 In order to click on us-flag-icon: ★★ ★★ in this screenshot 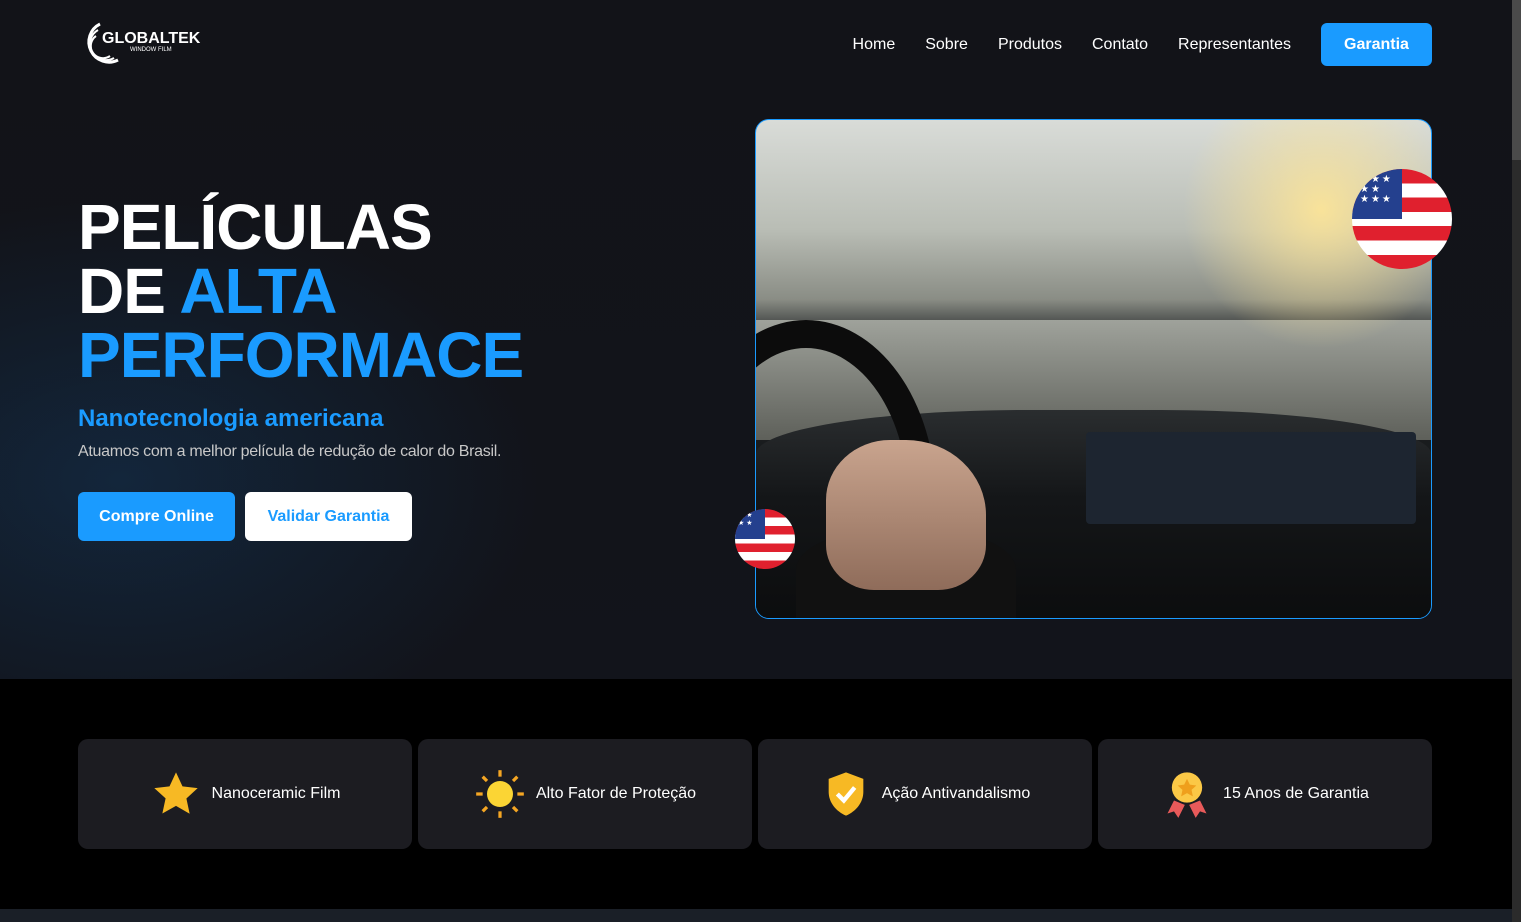, I will do `click(765, 539)`.